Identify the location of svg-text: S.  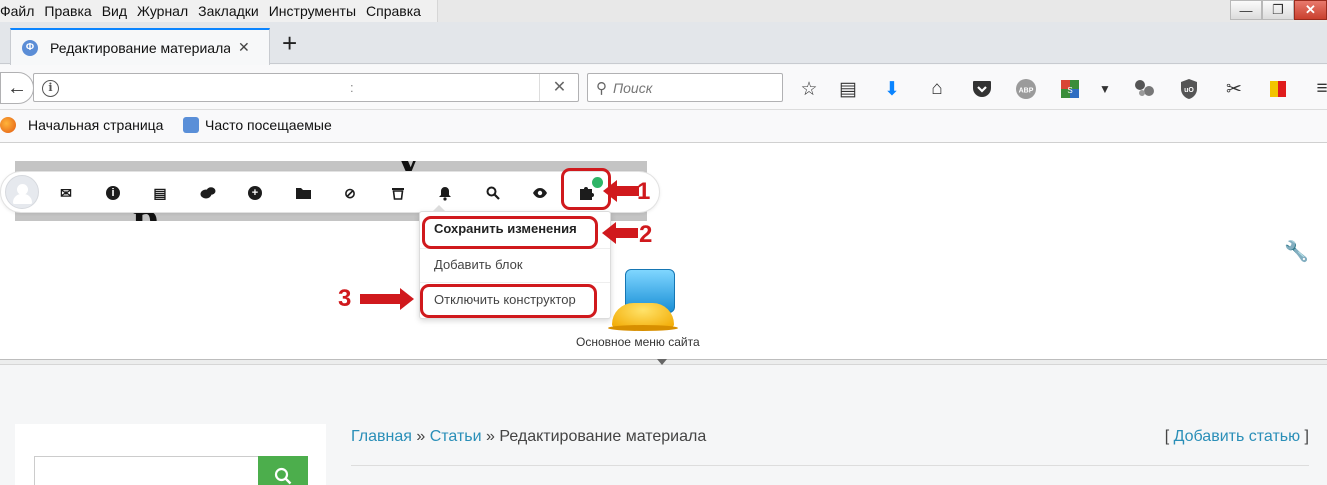
(1069, 90).